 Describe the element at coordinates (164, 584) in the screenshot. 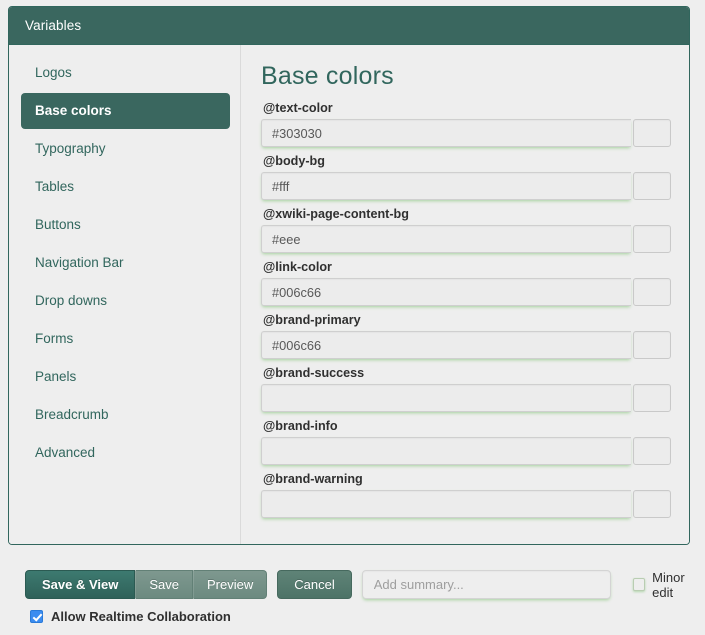

I see `save-button: Save` at that location.